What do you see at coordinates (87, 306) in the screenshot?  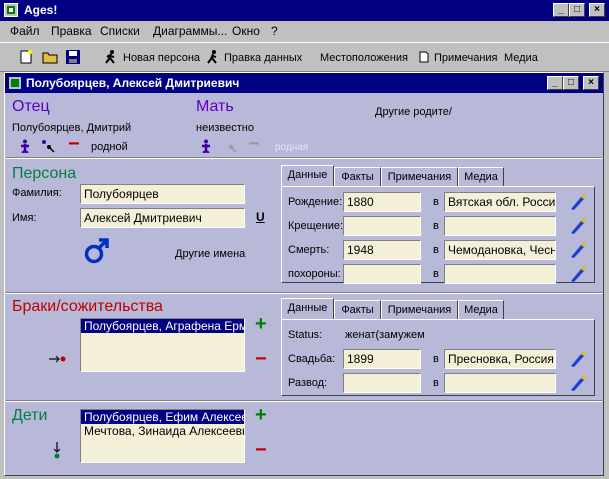 I see `marriages-heading: Браки/сожительства` at bounding box center [87, 306].